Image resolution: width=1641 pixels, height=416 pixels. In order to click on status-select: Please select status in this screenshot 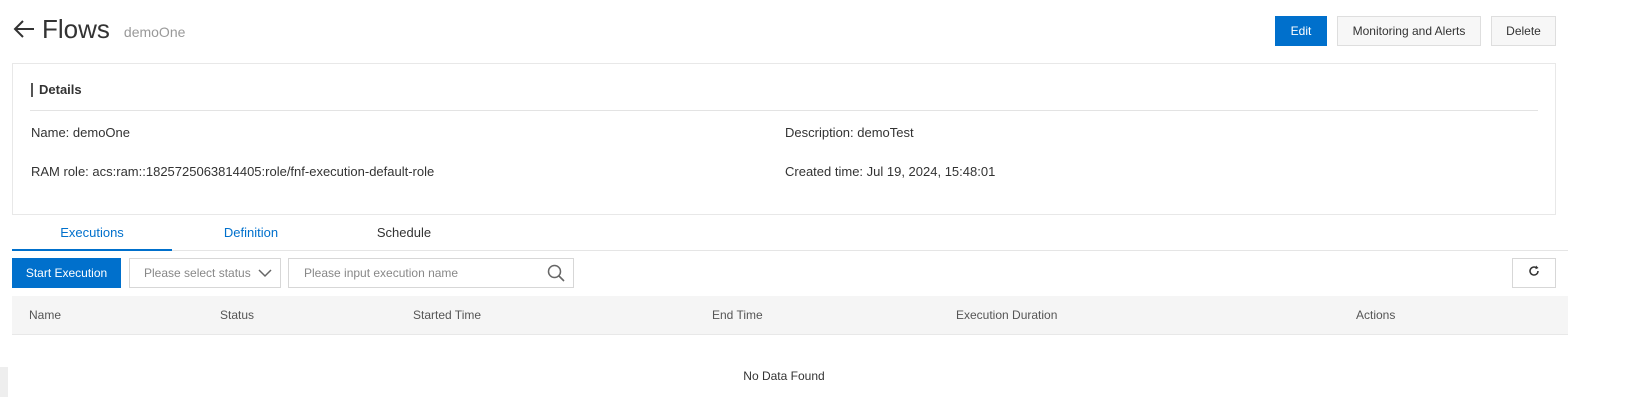, I will do `click(205, 273)`.